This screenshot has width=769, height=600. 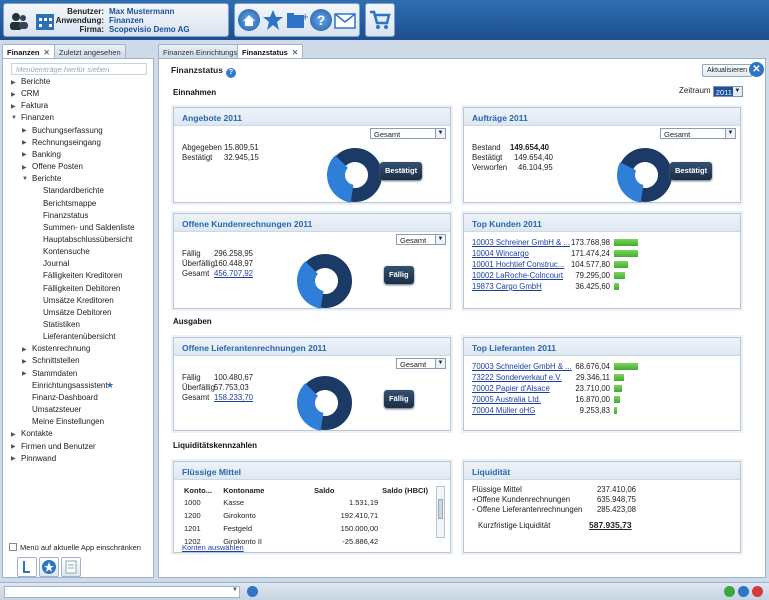 I want to click on tab-zuletzt-angesehen: Zuletzt angesehen, so click(x=90, y=51).